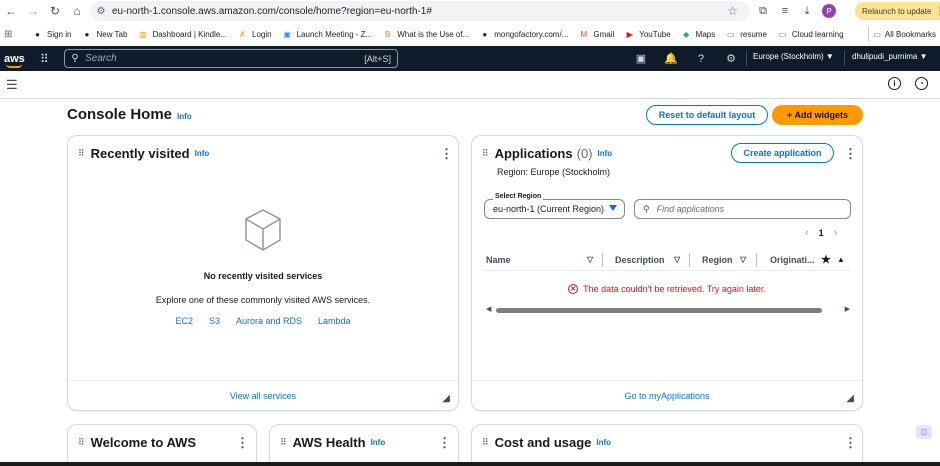 This screenshot has width=940, height=466. Describe the element at coordinates (807, 233) in the screenshot. I see `previous-page-icon: ‹` at that location.